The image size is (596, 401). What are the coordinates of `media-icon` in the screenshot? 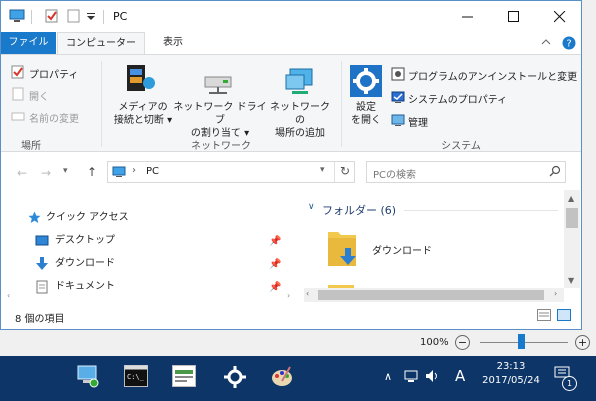 It's located at (140, 80).